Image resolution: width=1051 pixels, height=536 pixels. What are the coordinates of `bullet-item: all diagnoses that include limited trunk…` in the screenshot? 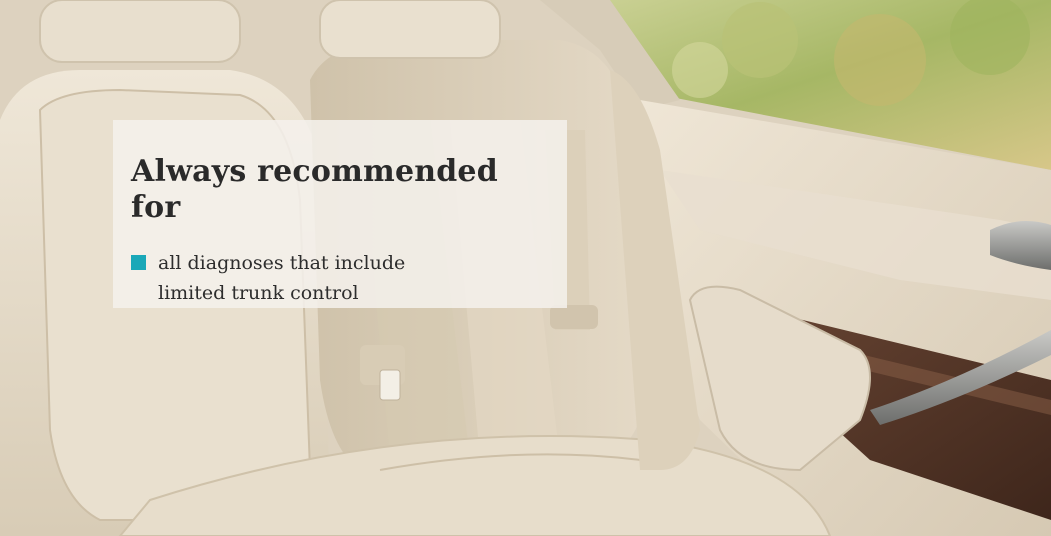 It's located at (340, 278).